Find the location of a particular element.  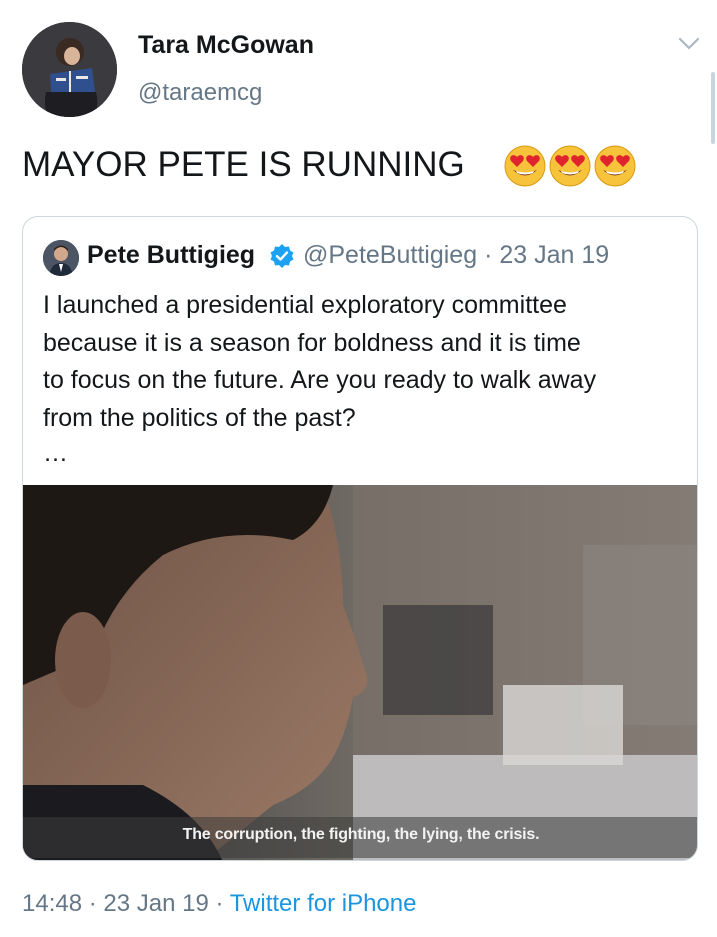

author-avatar is located at coordinates (69, 69).